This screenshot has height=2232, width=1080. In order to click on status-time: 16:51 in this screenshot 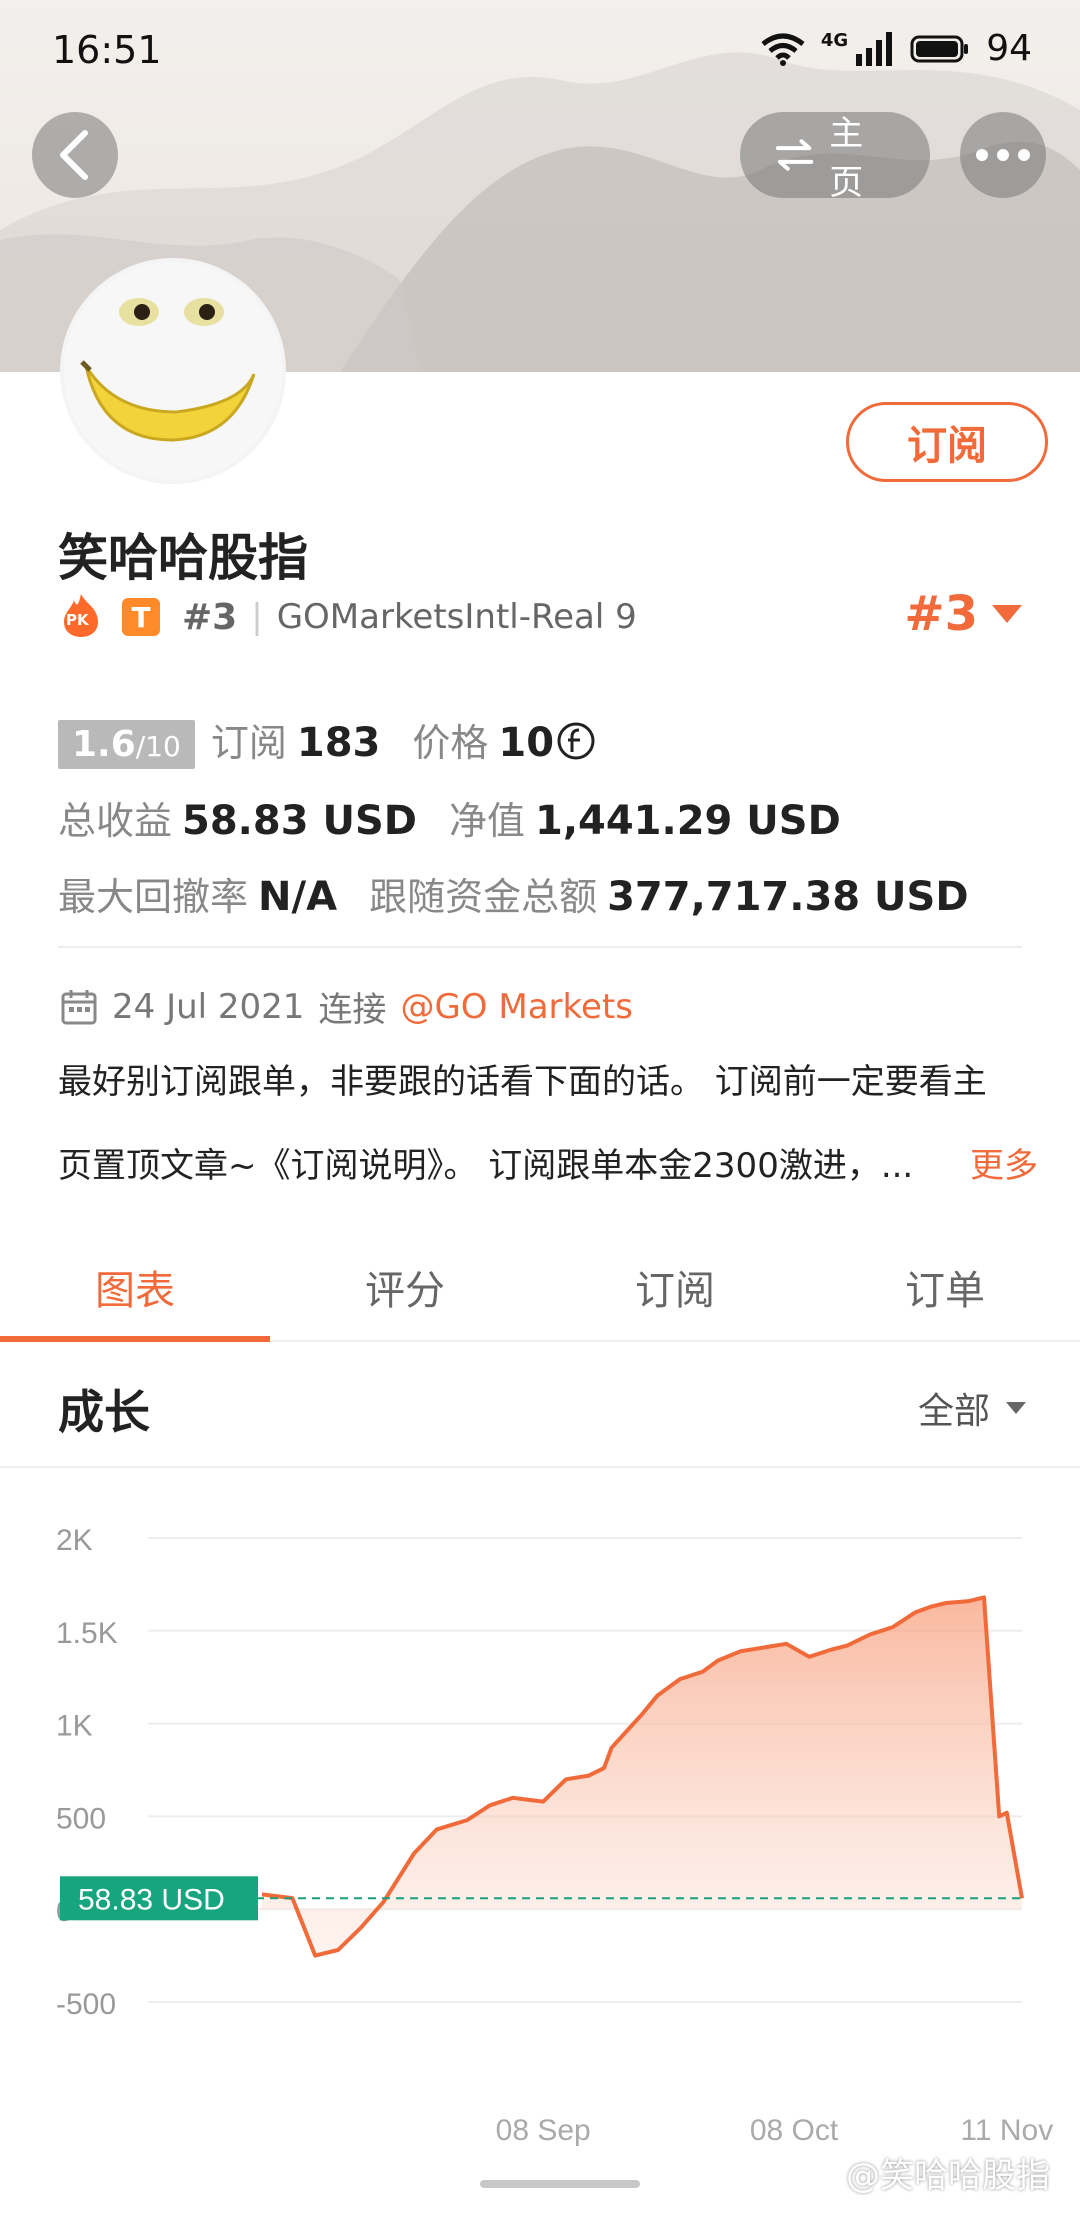, I will do `click(107, 50)`.